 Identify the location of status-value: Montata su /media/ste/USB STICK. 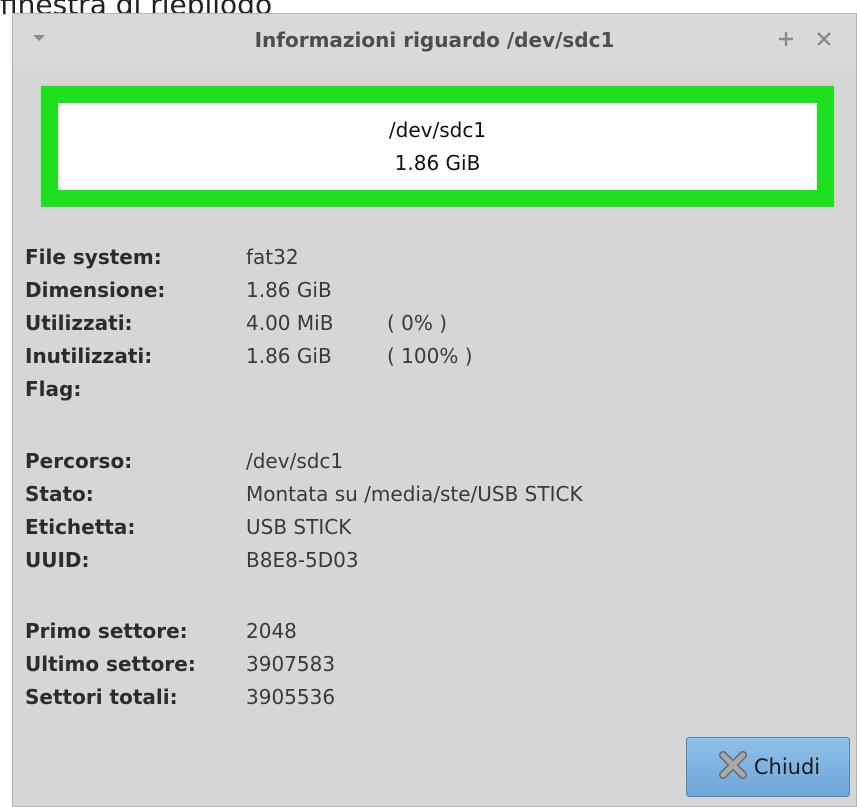
(414, 494).